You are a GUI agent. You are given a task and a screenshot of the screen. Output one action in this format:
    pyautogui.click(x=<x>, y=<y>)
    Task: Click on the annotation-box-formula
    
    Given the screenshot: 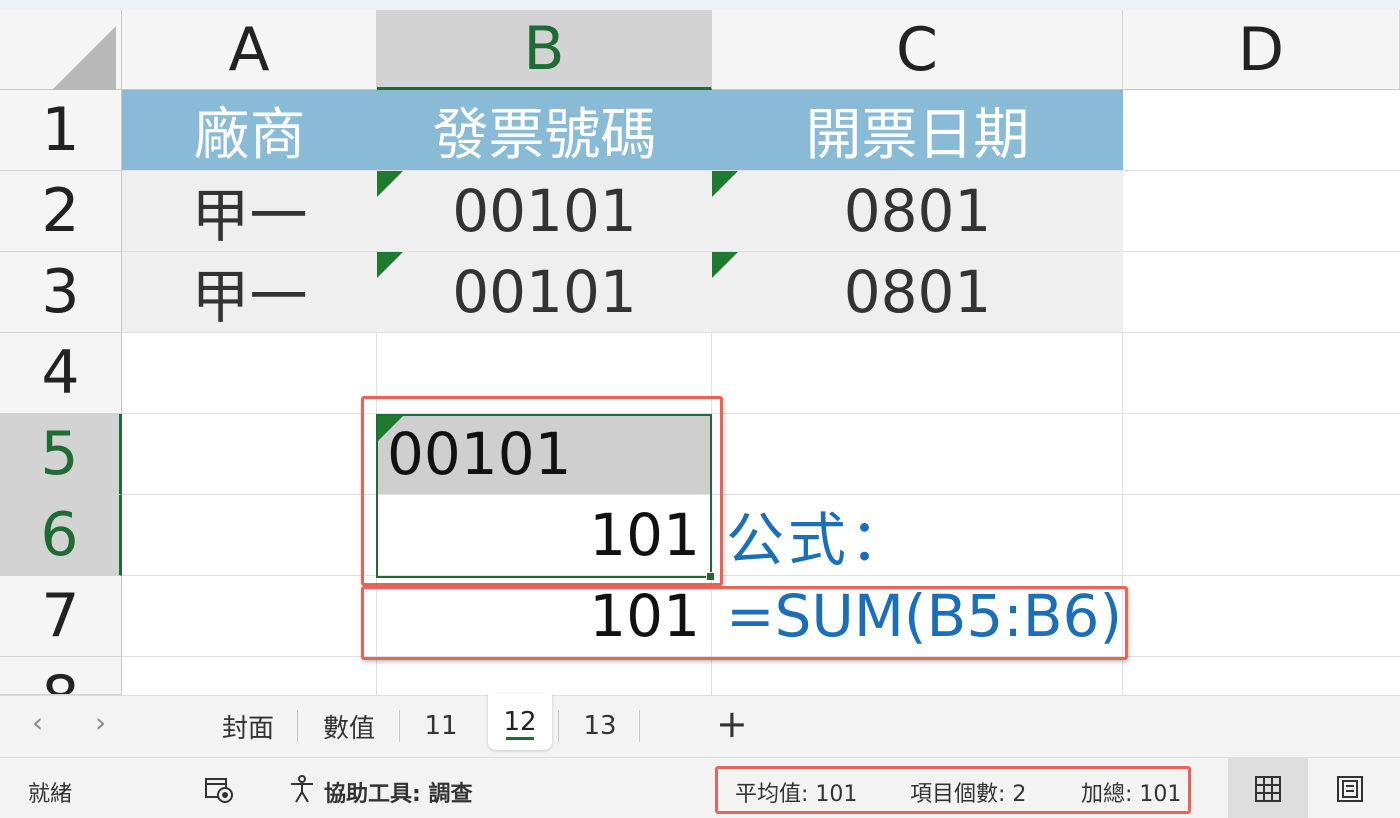 What is the action you would take?
    pyautogui.click(x=744, y=623)
    